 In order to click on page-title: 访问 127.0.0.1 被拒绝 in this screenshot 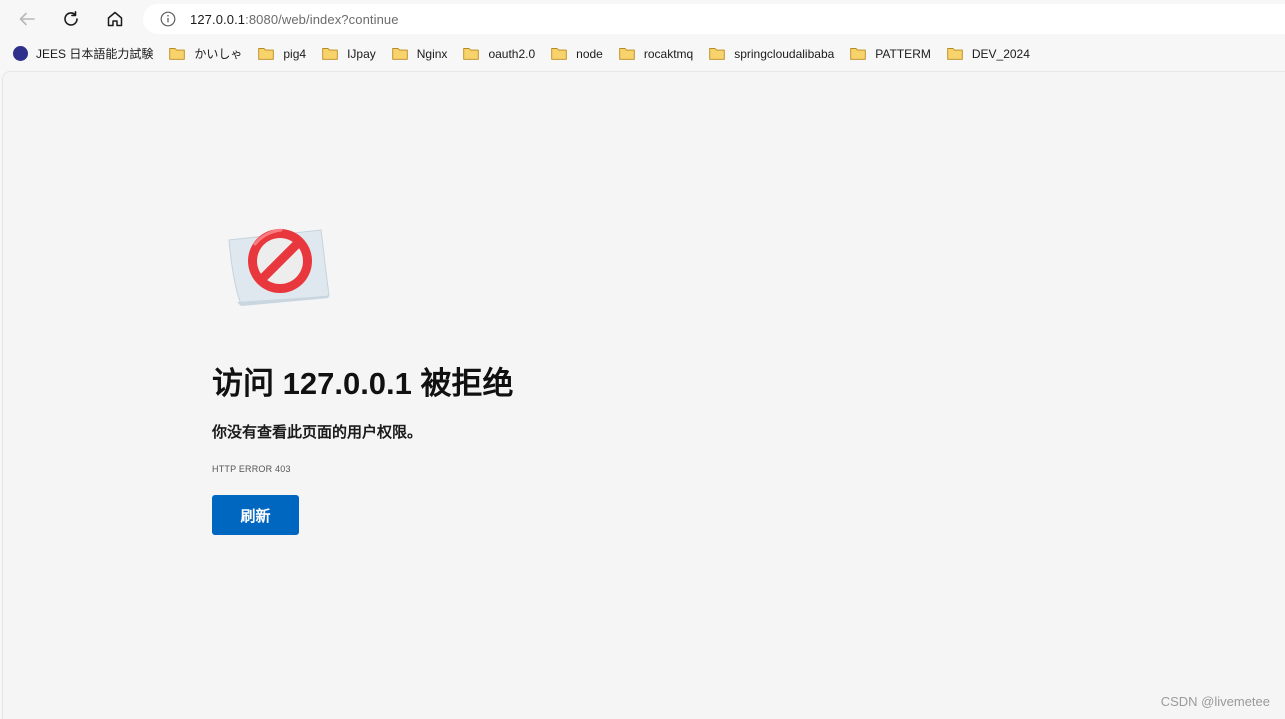, I will do `click(363, 383)`.